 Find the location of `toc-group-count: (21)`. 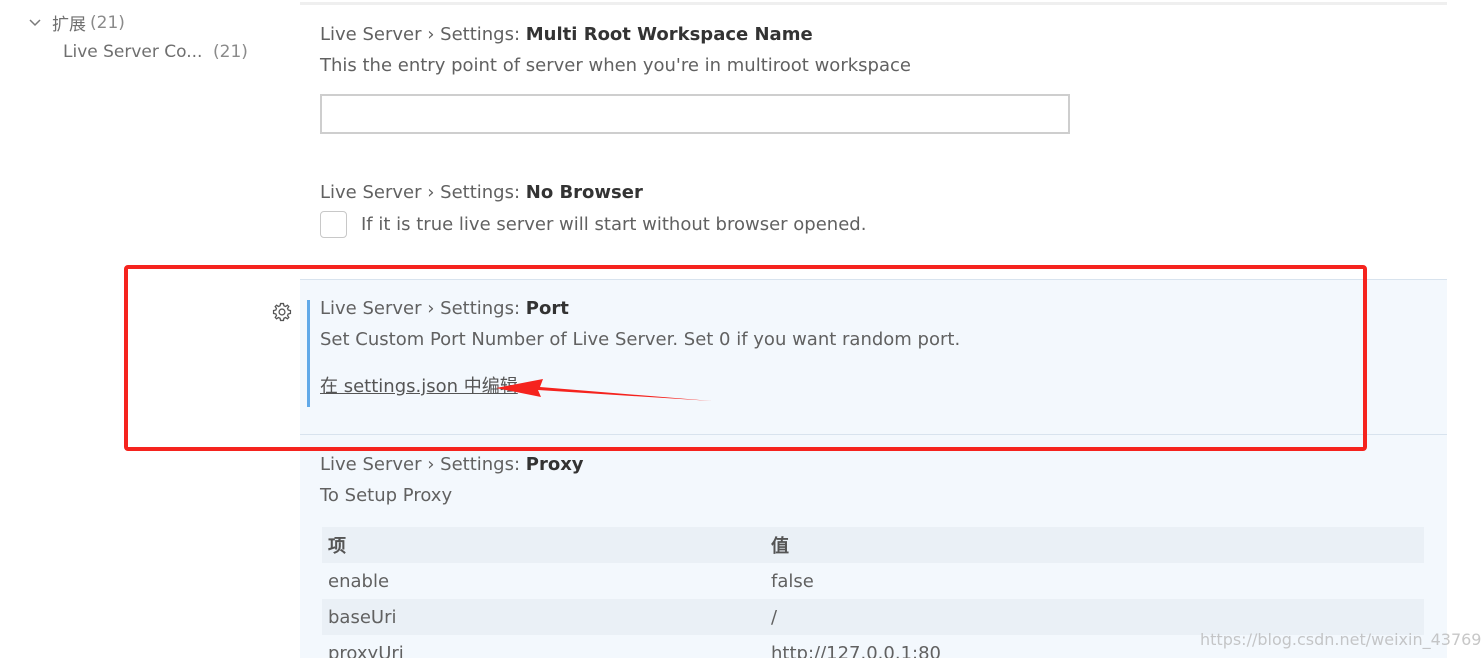

toc-group-count: (21) is located at coordinates (107, 22).